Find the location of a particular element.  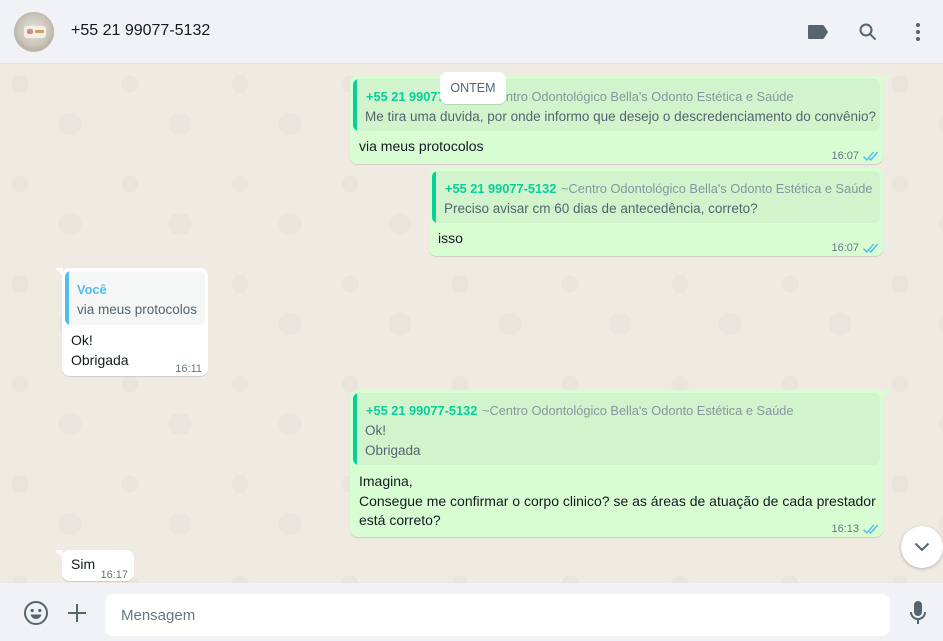

message-meta: 16:11 is located at coordinates (188, 369).